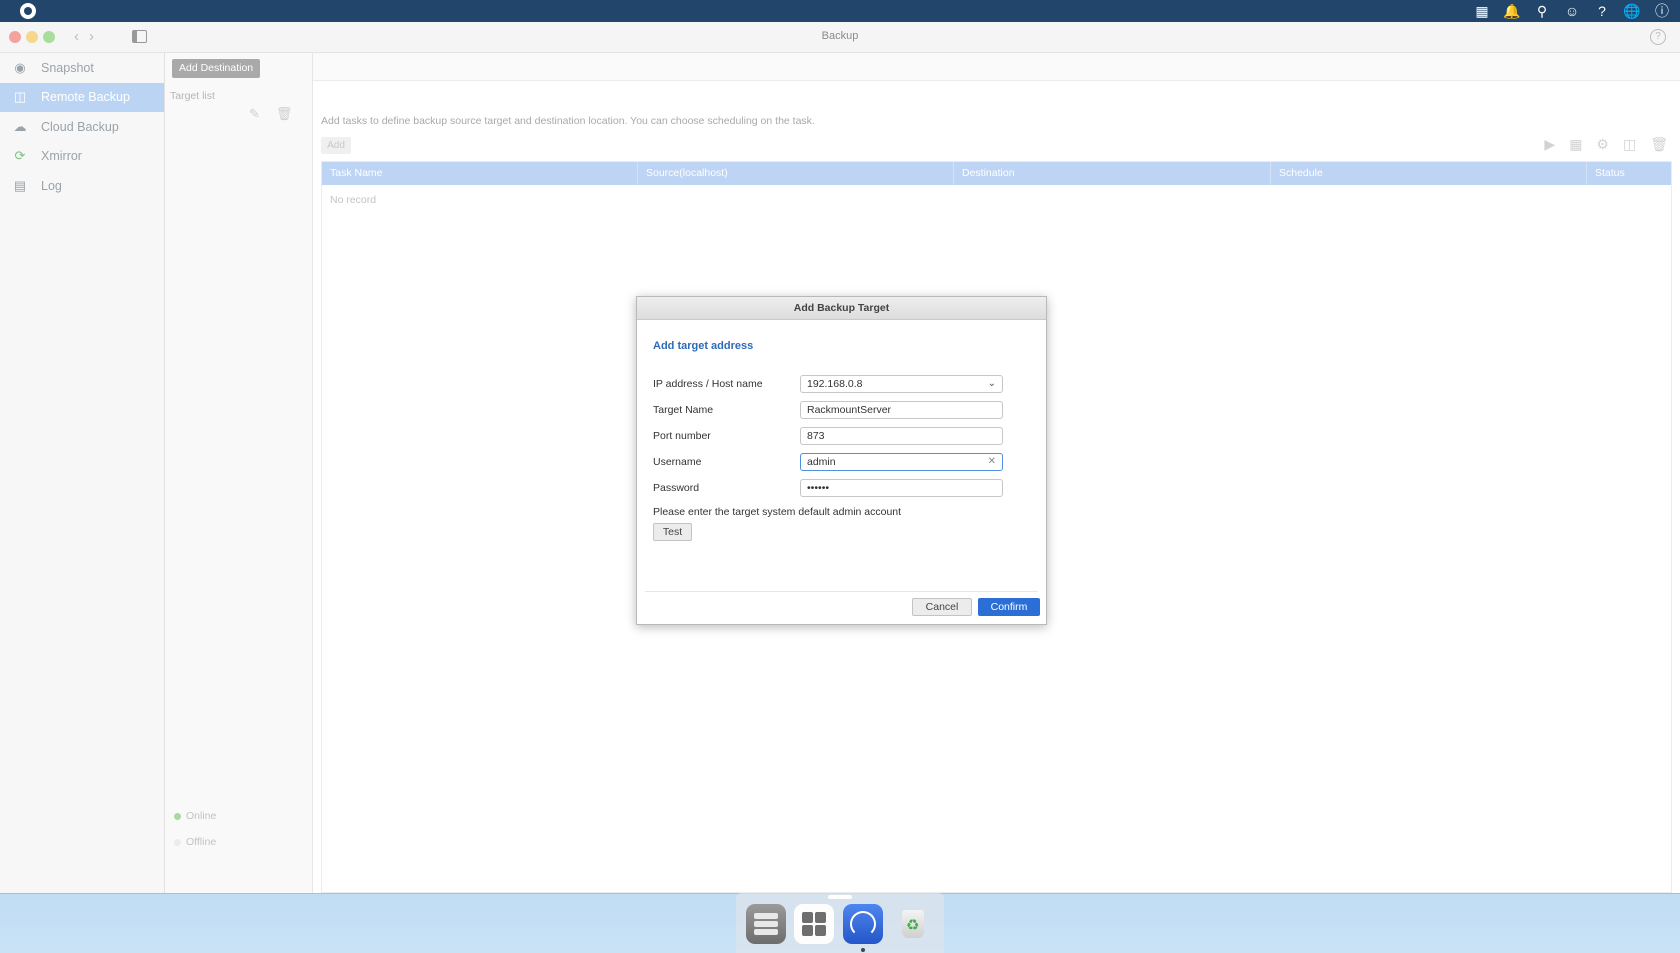 The height and width of the screenshot is (953, 1680). Describe the element at coordinates (336, 145) in the screenshot. I see `add-task-button: Add` at that location.